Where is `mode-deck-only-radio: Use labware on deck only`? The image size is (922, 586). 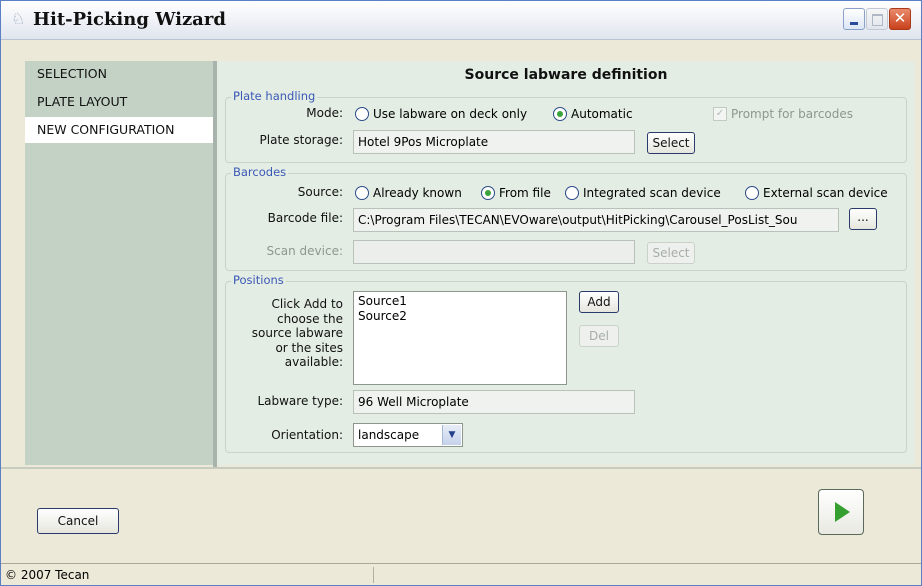
mode-deck-only-radio: Use labware on deck only is located at coordinates (441, 114).